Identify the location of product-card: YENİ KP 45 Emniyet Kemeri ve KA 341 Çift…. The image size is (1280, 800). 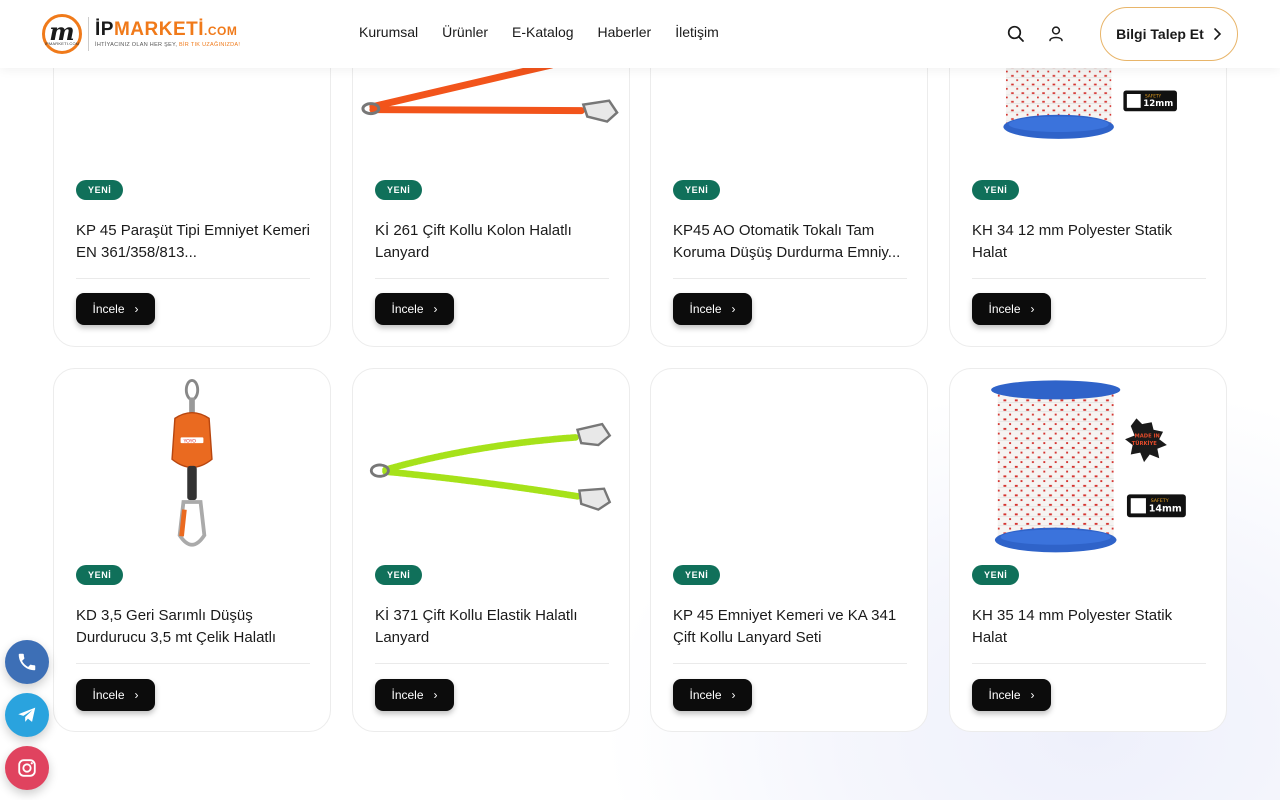
(789, 550).